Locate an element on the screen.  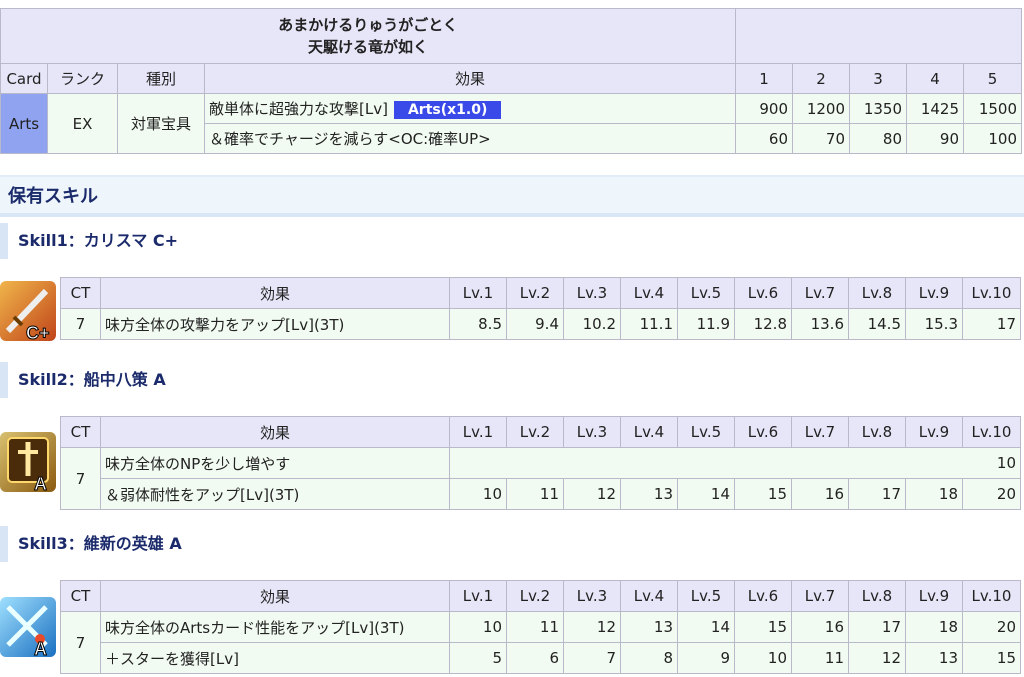
skill-value: 7 is located at coordinates (592, 658).